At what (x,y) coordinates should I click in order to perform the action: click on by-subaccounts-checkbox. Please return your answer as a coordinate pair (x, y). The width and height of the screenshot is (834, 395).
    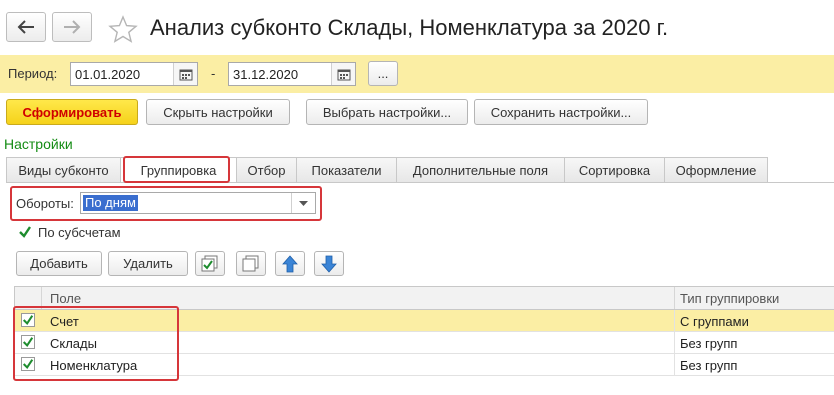
    Looking at the image, I should click on (25, 232).